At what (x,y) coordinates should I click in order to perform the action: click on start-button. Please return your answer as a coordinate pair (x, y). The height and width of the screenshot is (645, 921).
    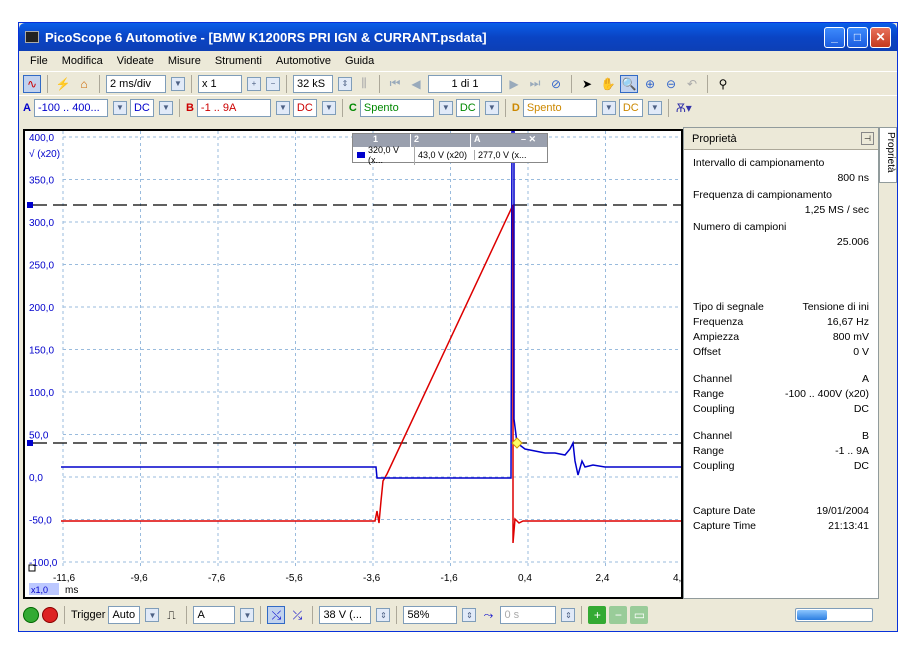
    Looking at the image, I should click on (31, 615).